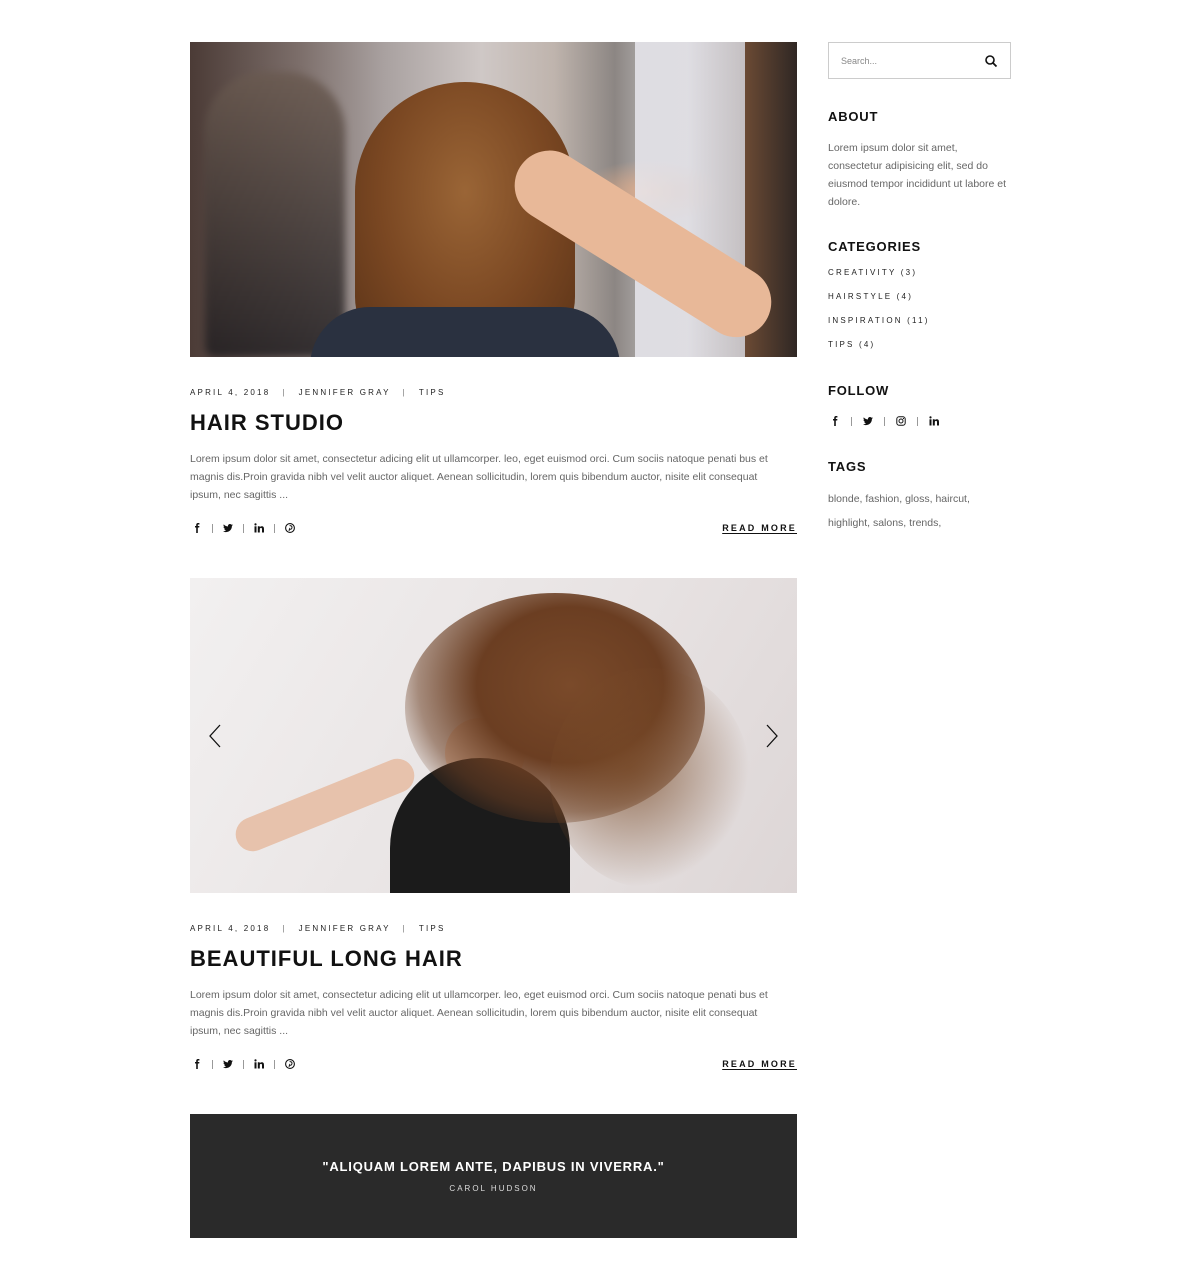 This screenshot has width=1200, height=1280. I want to click on post-image-hair-studio, so click(493, 199).